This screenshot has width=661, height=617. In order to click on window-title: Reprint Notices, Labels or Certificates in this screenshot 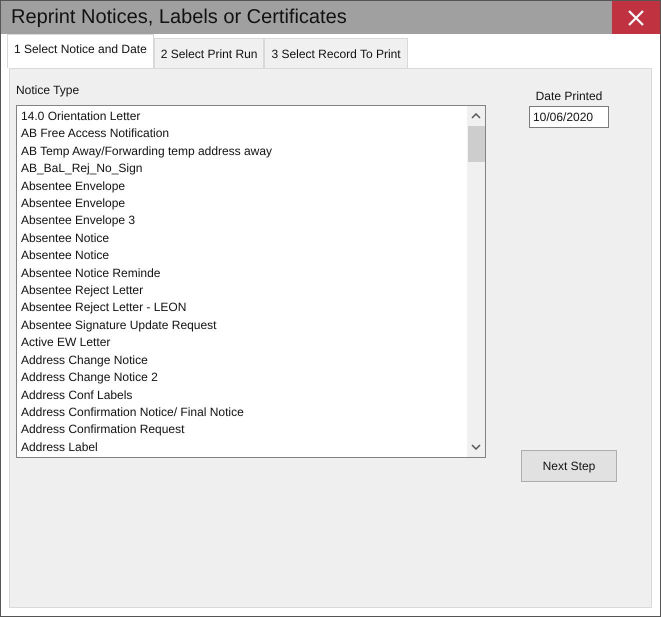, I will do `click(178, 17)`.